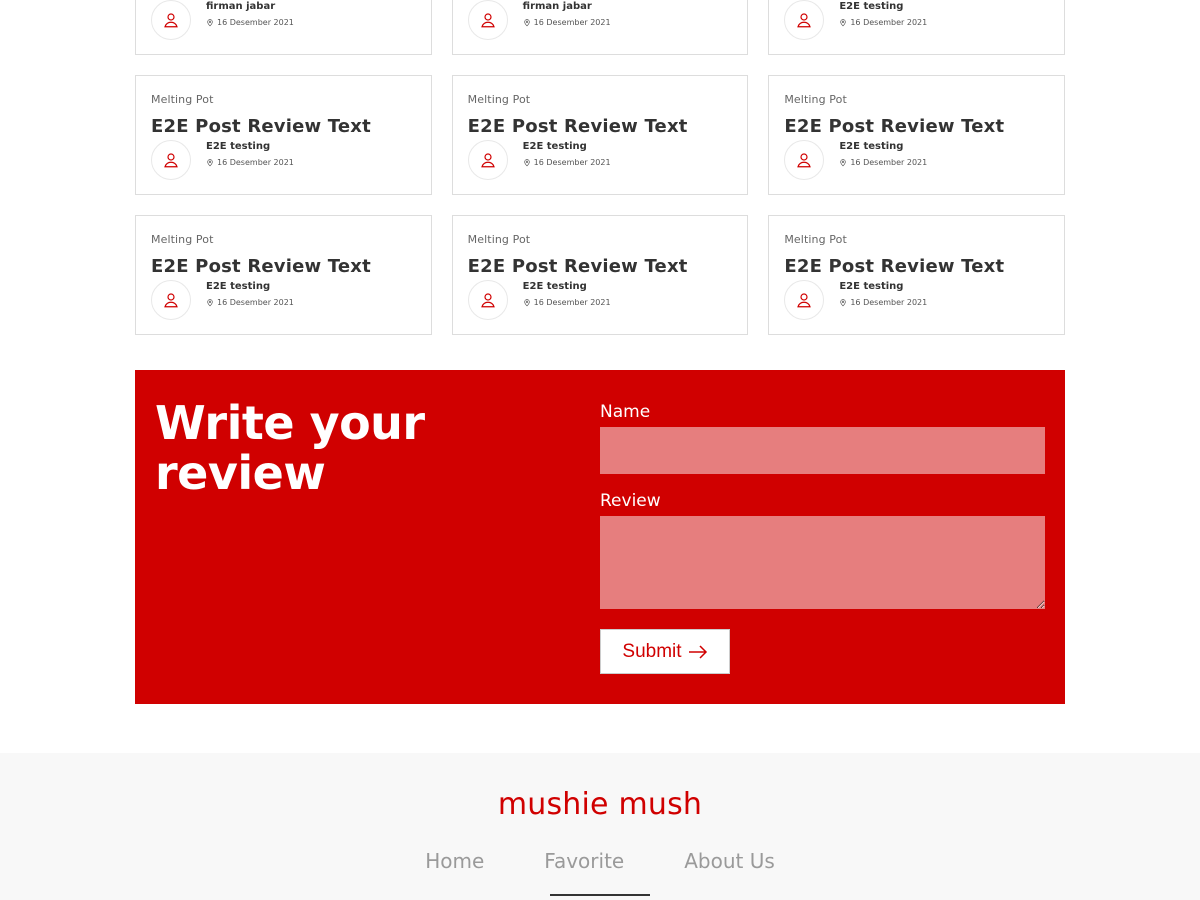 The height and width of the screenshot is (900, 1200). I want to click on name-label: Name, so click(625, 412).